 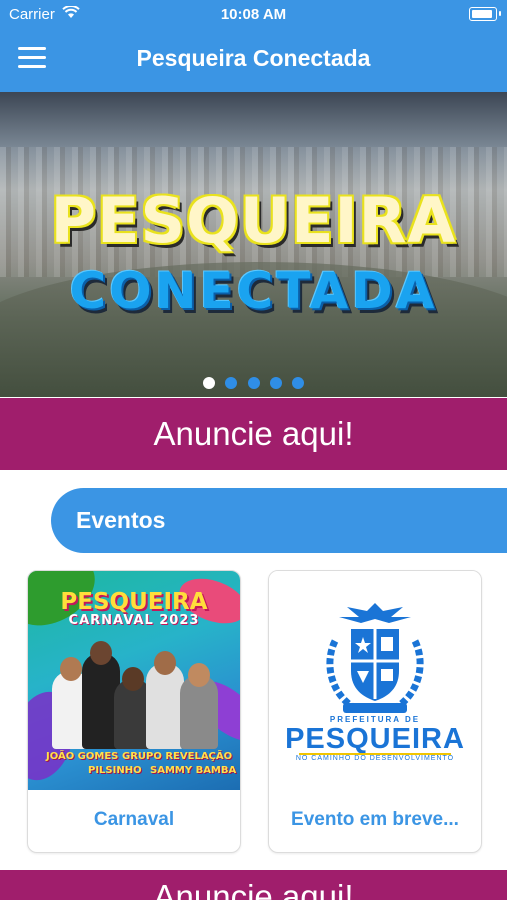 What do you see at coordinates (134, 602) in the screenshot?
I see `poster-title: PESQUEIRA` at bounding box center [134, 602].